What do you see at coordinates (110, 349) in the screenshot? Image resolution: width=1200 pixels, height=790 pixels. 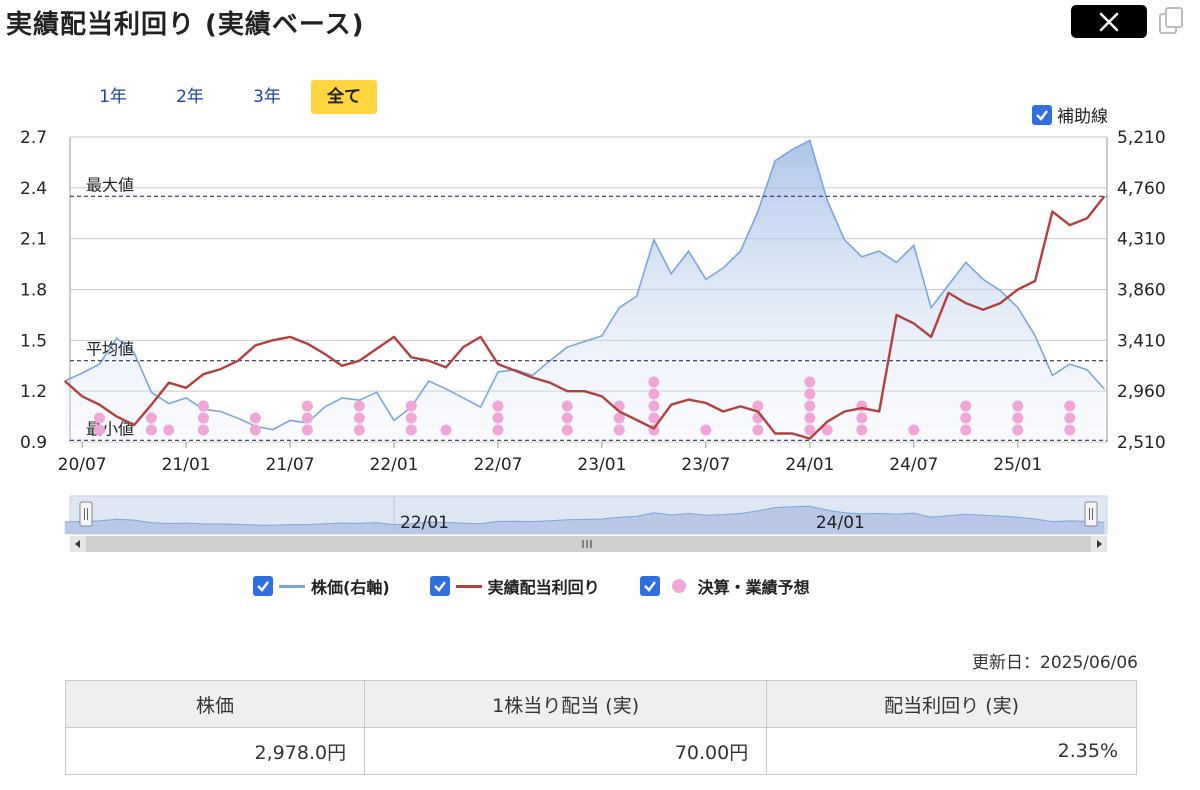 I see `ref-line-label: 平均値` at bounding box center [110, 349].